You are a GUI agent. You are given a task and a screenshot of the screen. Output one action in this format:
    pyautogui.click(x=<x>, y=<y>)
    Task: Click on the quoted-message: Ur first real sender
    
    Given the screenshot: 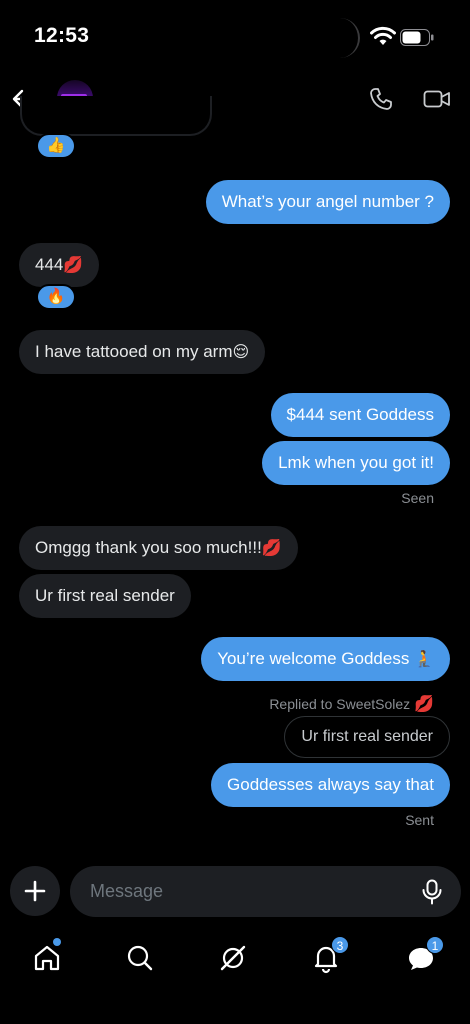 What is the action you would take?
    pyautogui.click(x=367, y=737)
    